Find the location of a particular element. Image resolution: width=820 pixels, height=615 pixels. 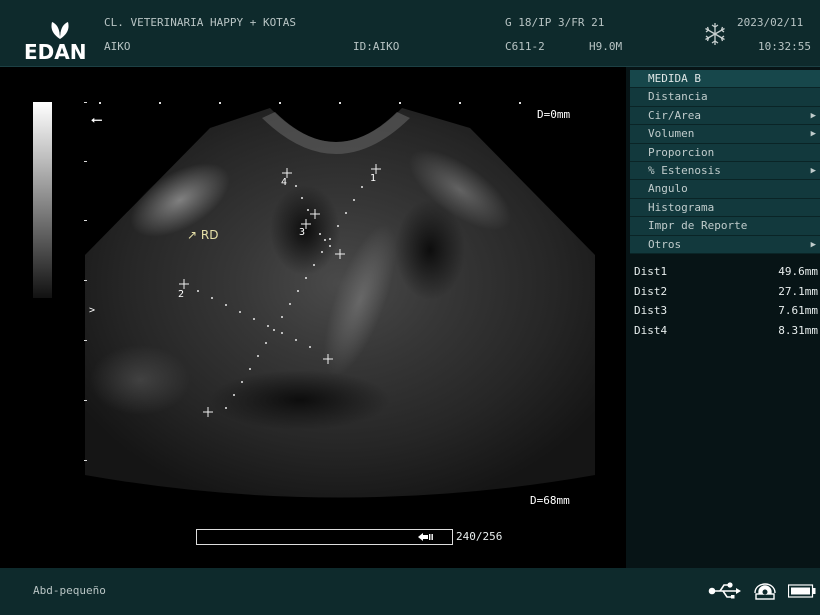

menu-item-impr-reporte: Impr de Reporte is located at coordinates (725, 226).